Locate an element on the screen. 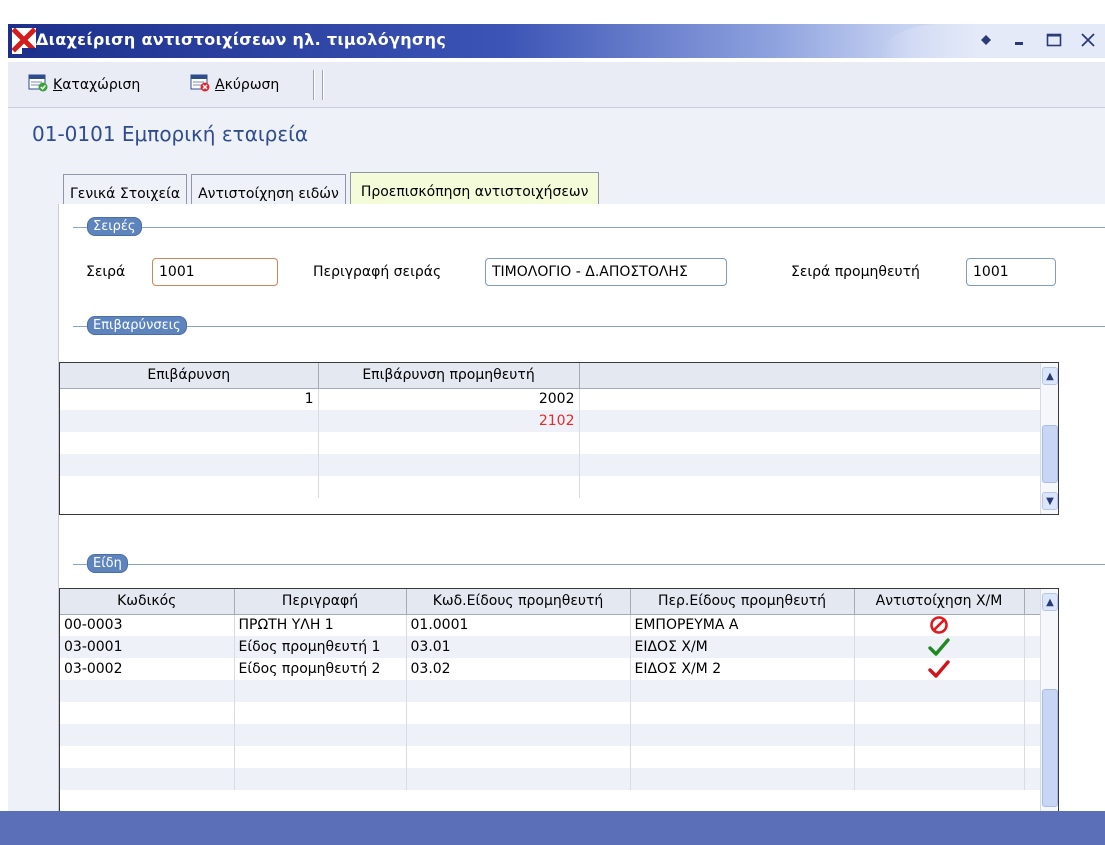  app-logo-icon is located at coordinates (24, 40).